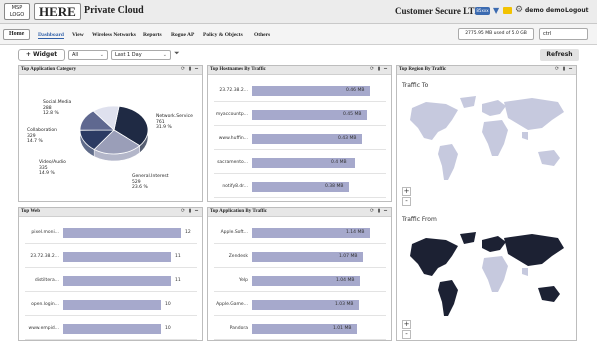  I want to click on refresh-button: Refresh, so click(559, 55).